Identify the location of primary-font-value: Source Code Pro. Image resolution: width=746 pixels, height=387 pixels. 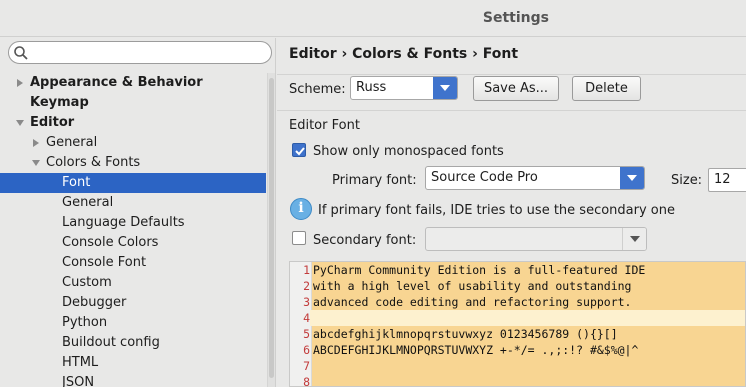
(484, 177).